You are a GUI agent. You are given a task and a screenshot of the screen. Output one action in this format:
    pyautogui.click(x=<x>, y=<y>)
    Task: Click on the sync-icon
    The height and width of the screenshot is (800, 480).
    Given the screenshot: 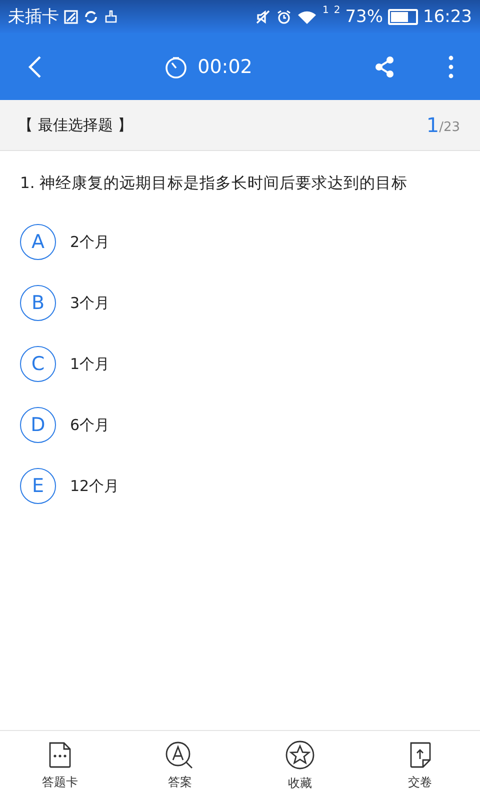 What is the action you would take?
    pyautogui.click(x=91, y=16)
    